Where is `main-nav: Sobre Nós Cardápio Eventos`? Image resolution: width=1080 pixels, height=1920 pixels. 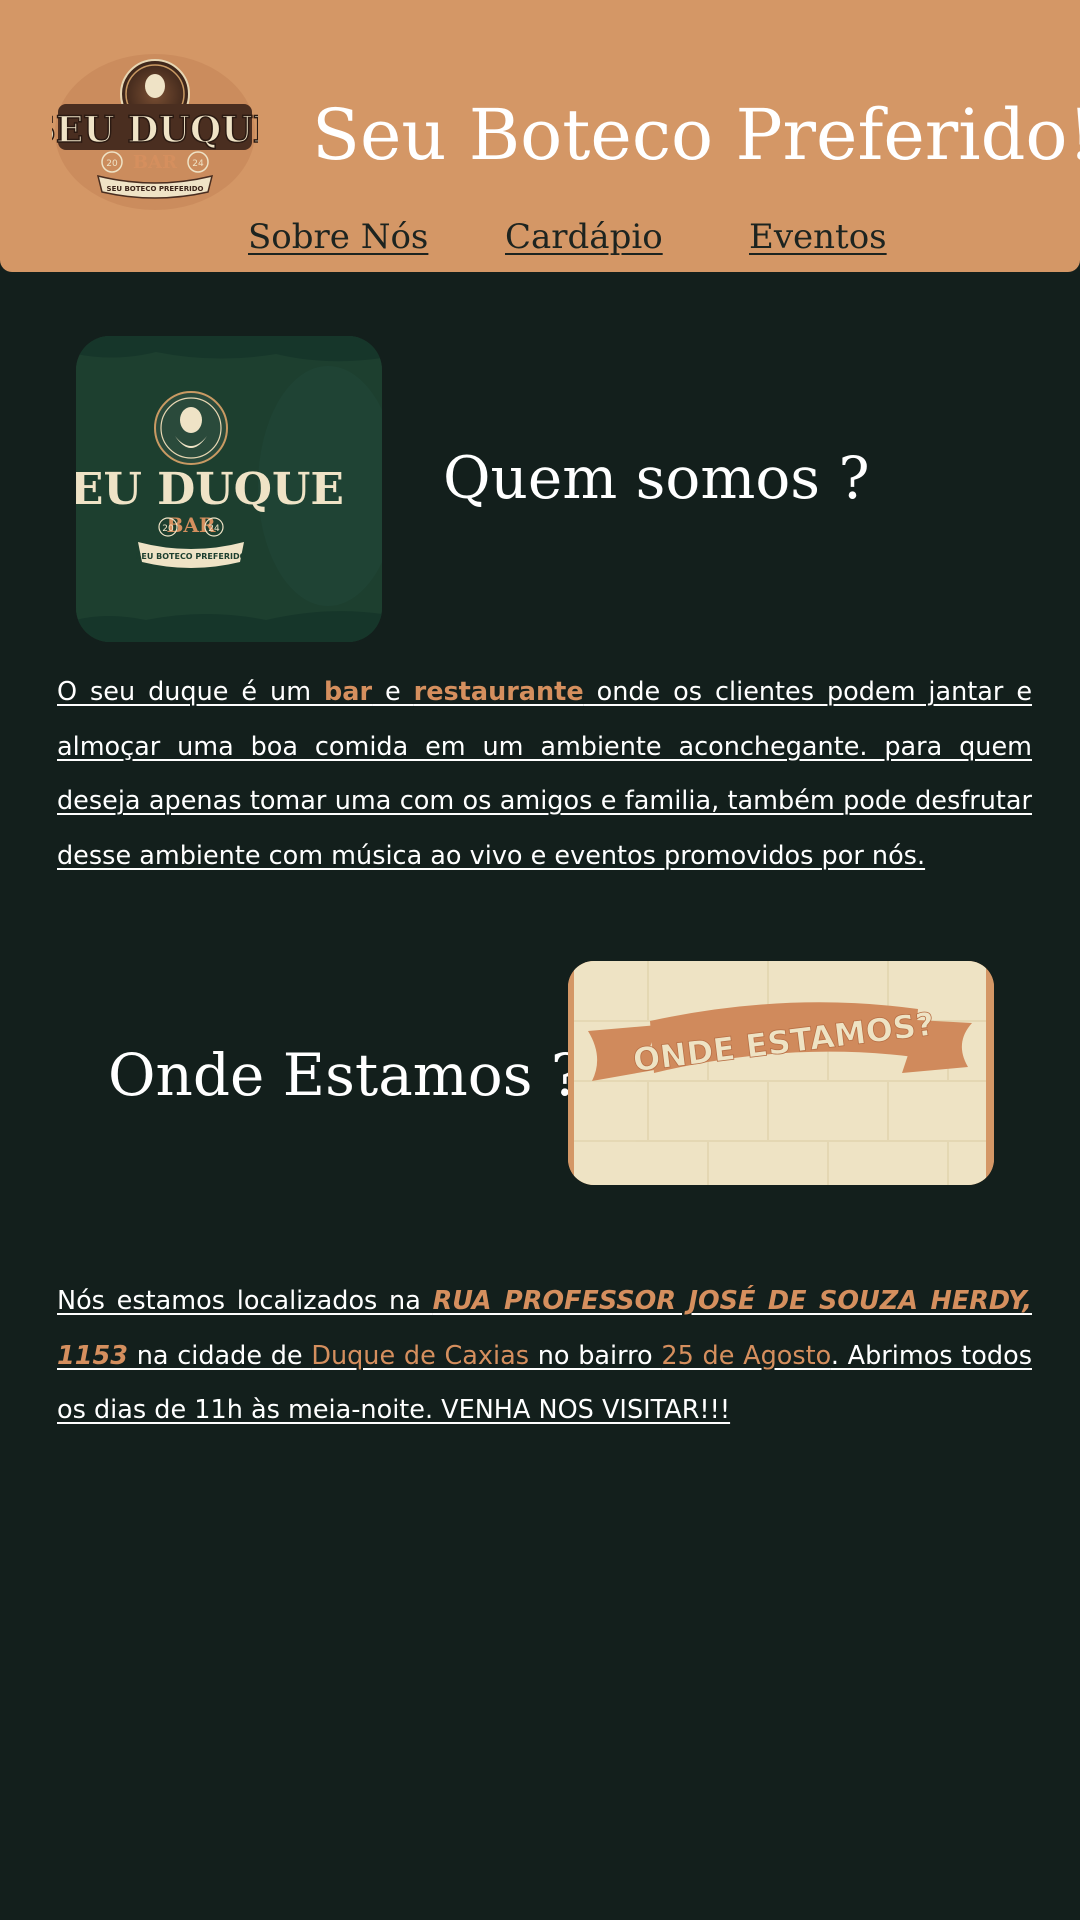 main-nav: Sobre Nós Cardápio Eventos is located at coordinates (540, 237).